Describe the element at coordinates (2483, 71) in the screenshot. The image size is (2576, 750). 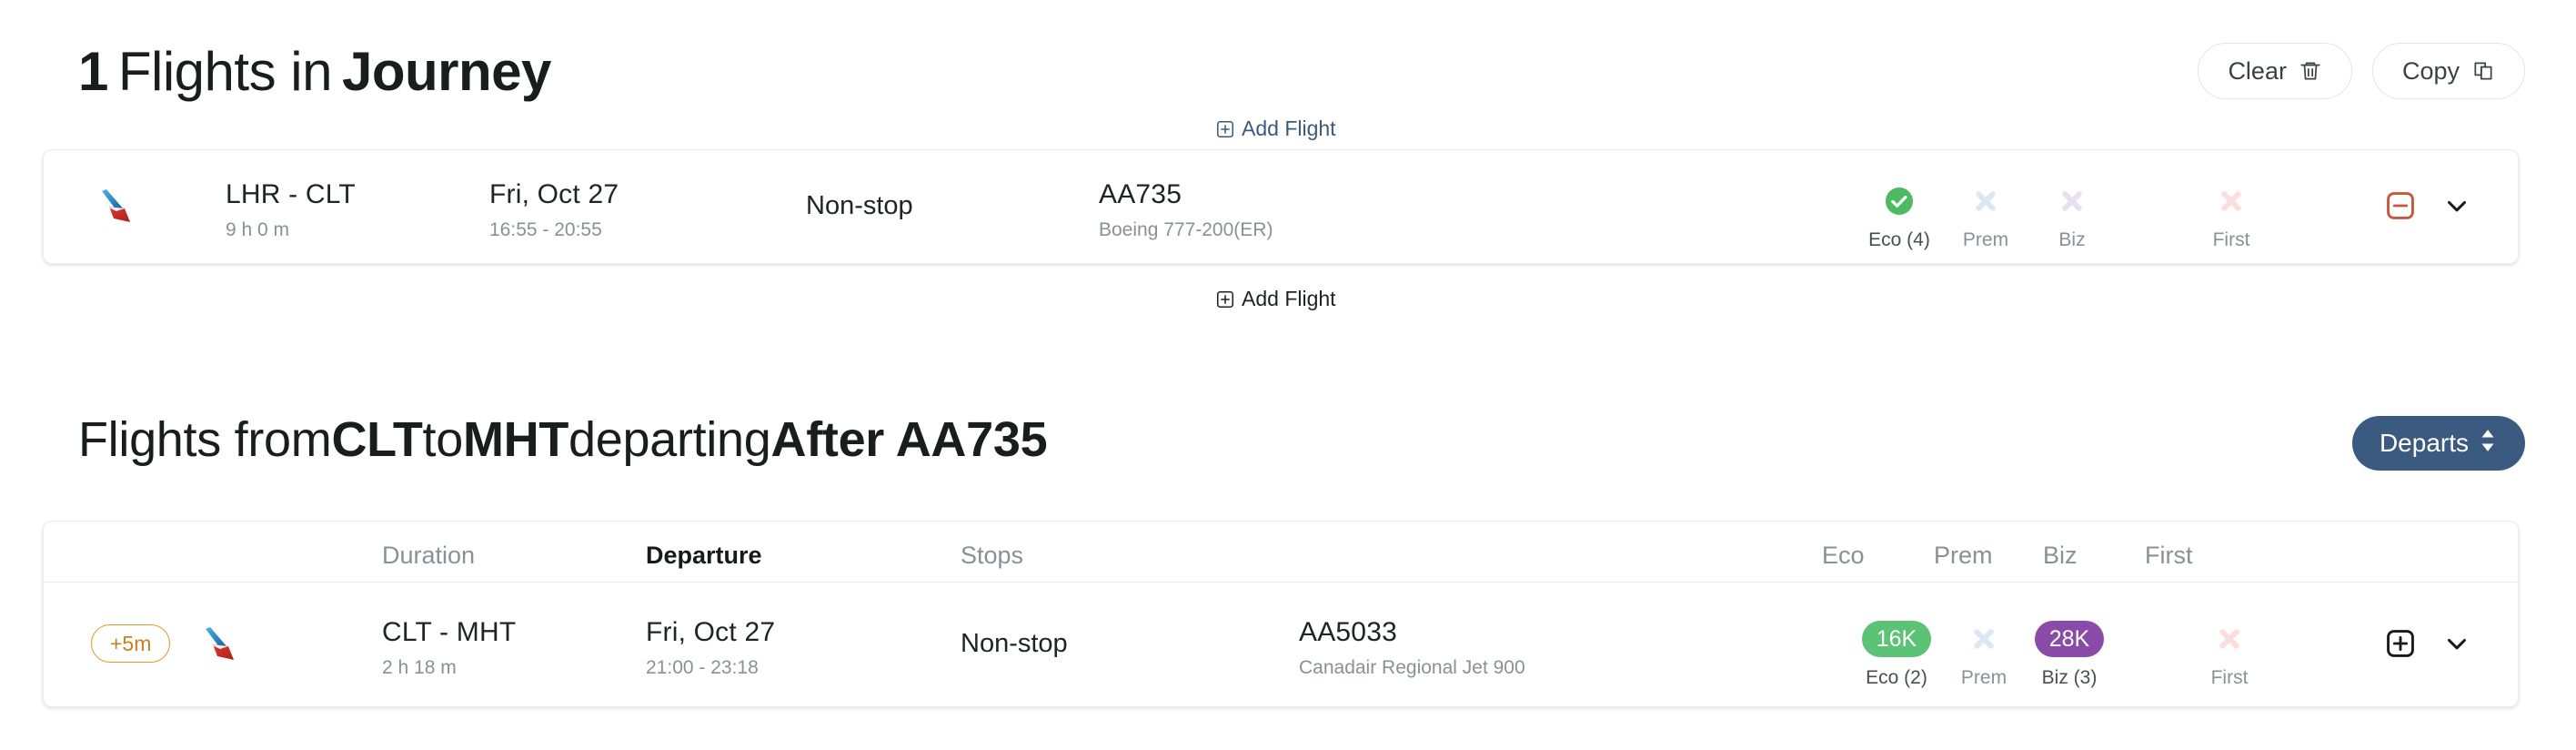
I see `copy-icon` at that location.